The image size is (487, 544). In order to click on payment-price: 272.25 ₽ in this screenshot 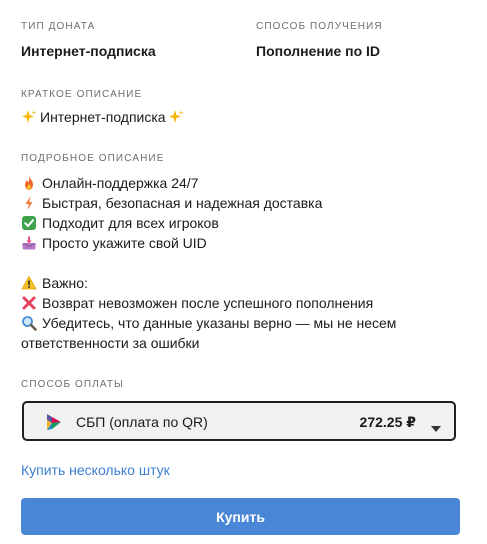, I will do `click(387, 422)`.